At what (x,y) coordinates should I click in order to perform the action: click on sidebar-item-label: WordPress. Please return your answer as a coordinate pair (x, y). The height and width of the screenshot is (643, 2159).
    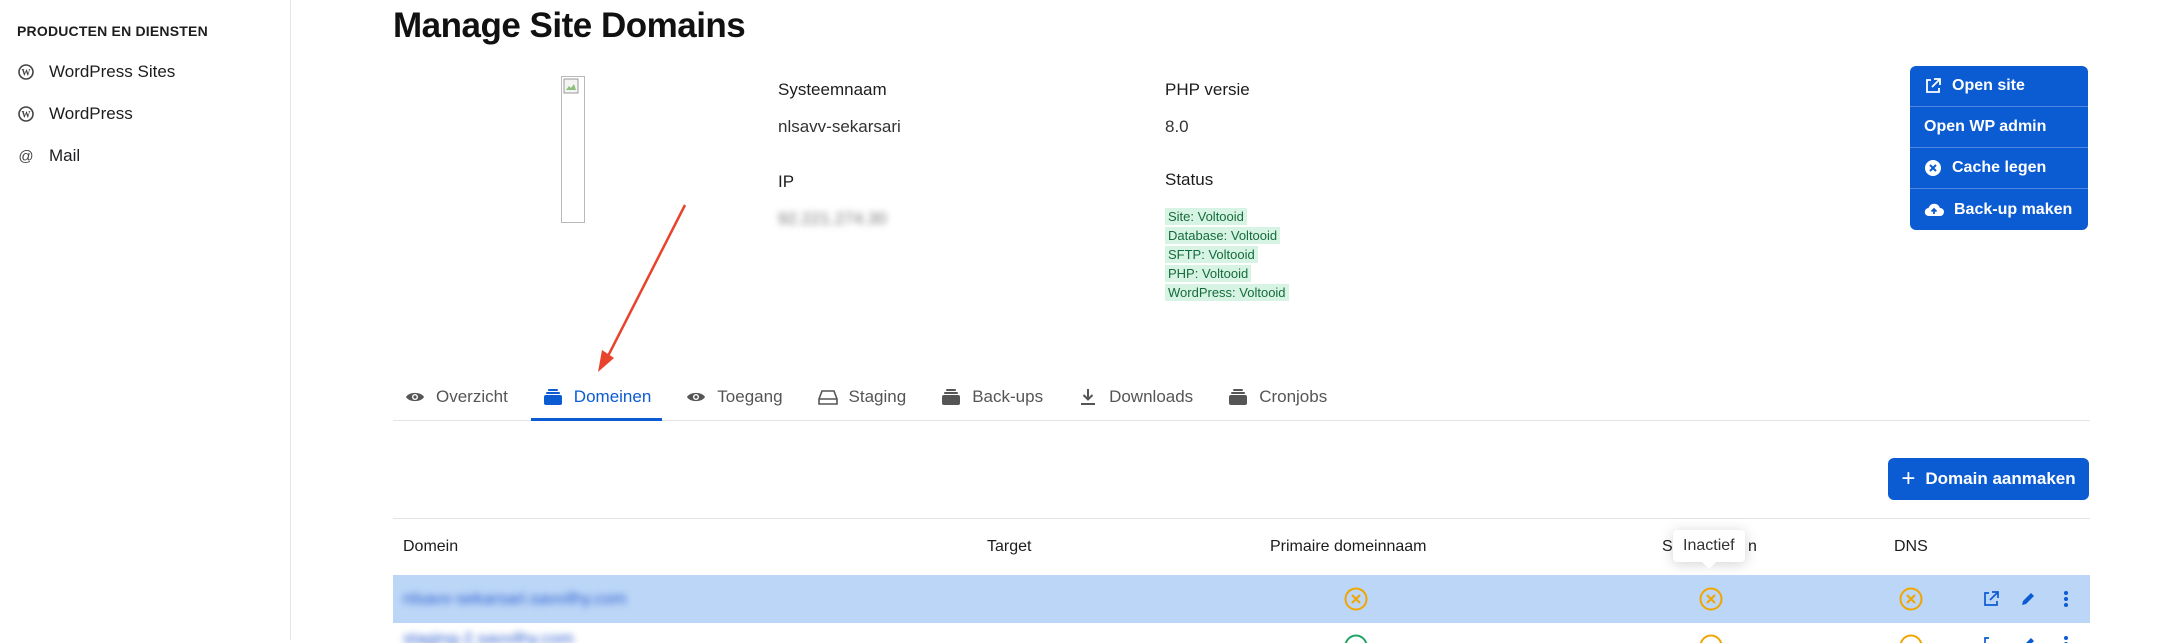
    Looking at the image, I should click on (91, 114).